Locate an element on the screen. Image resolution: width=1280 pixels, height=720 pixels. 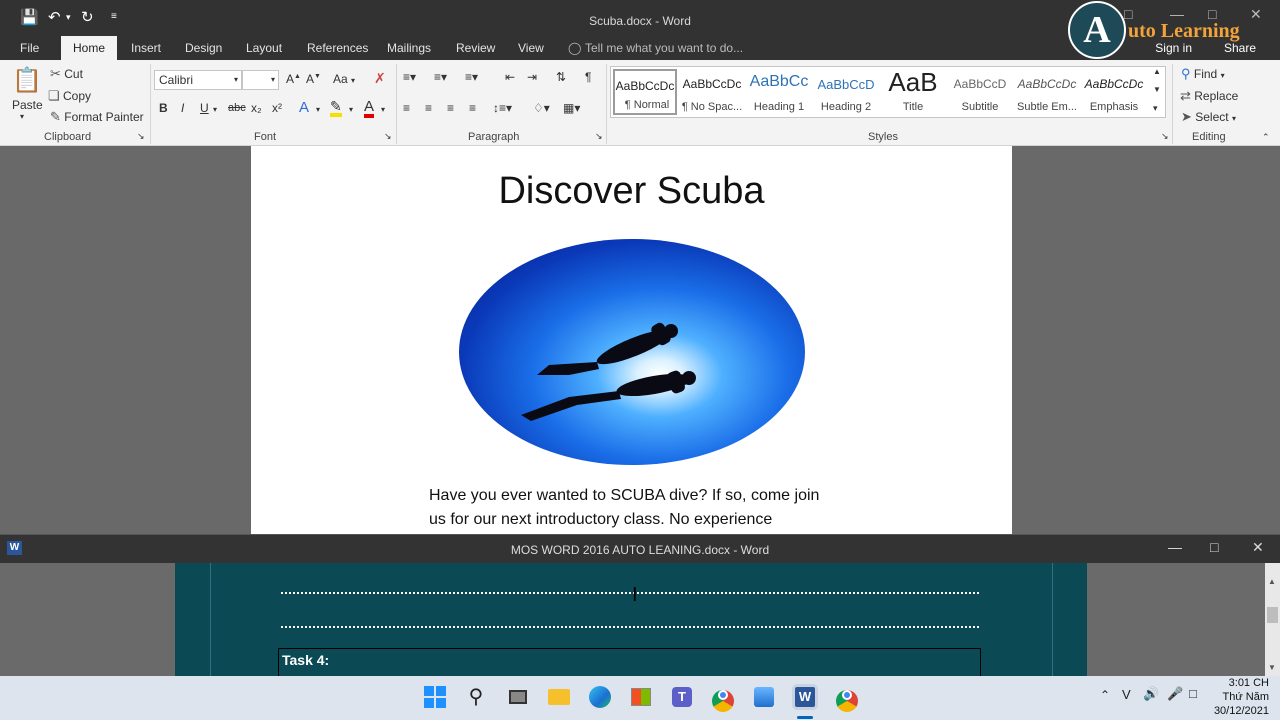
tab-design: Design is located at coordinates (203, 48).